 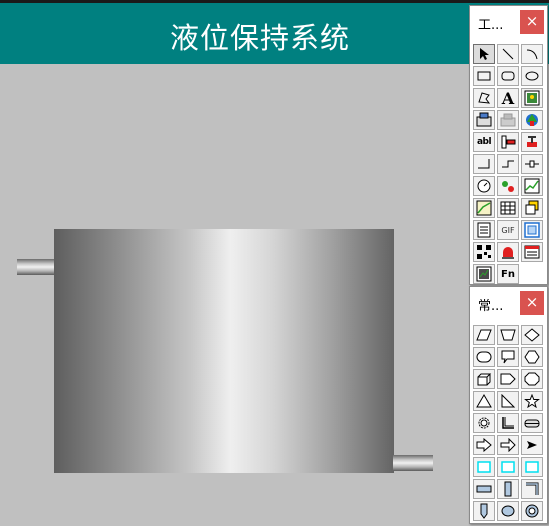 What do you see at coordinates (532, 54) in the screenshot?
I see `arc-tool` at bounding box center [532, 54].